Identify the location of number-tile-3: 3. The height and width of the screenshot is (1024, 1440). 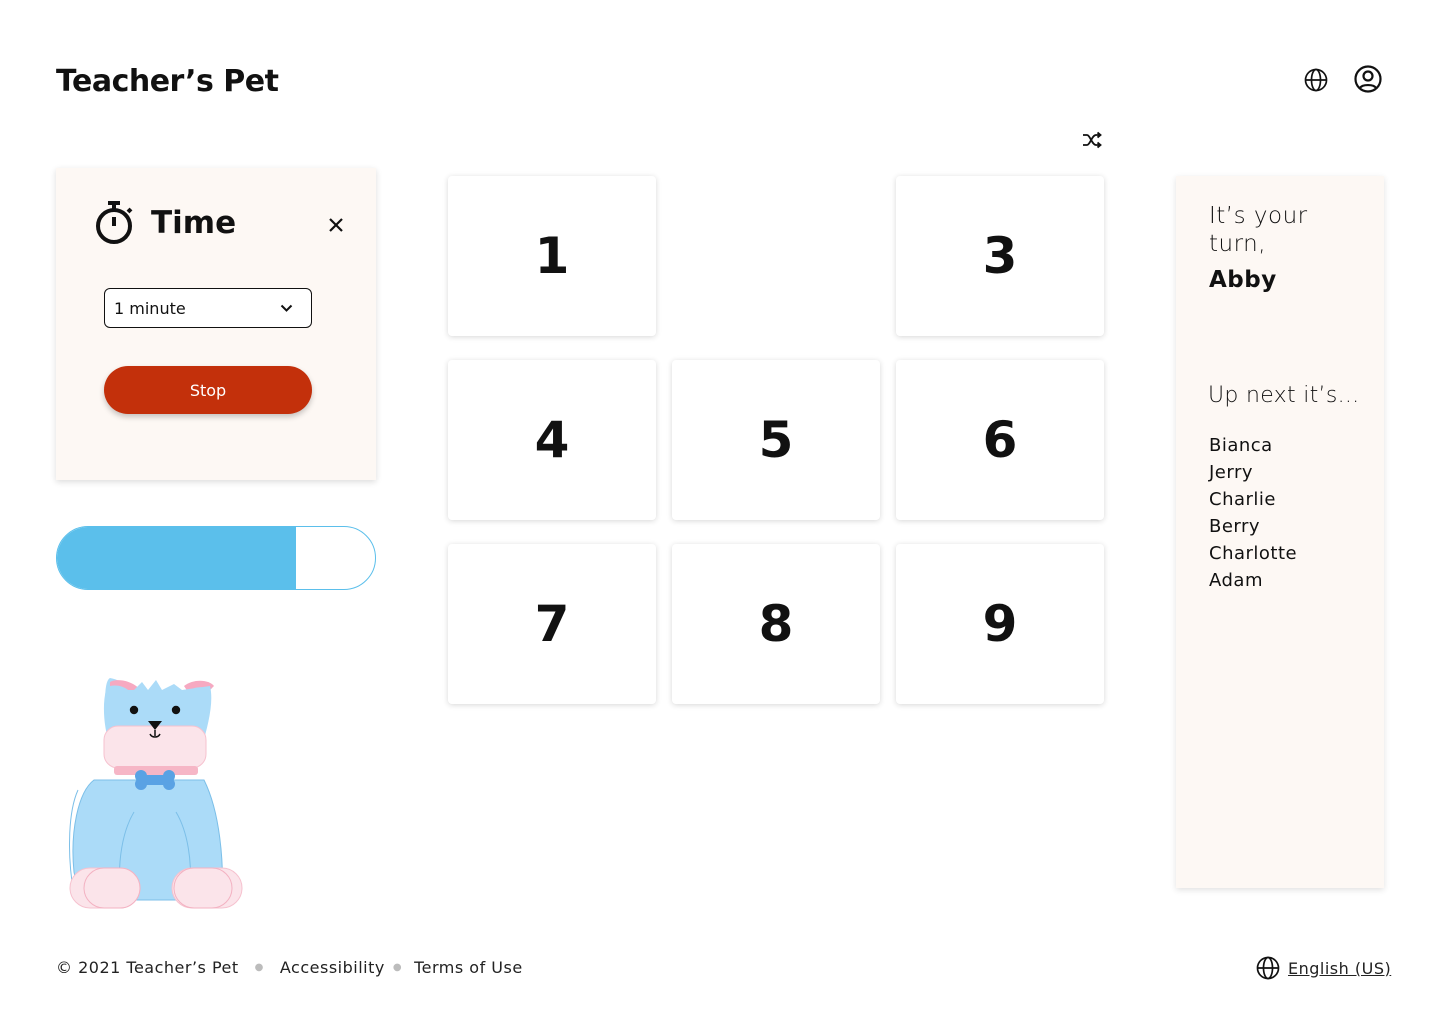
(1000, 256).